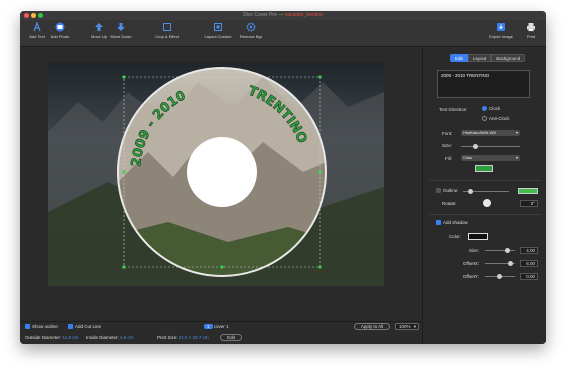 The width and height of the screenshot is (565, 372). Describe the element at coordinates (484, 119) in the screenshot. I see `radio-unselected` at that location.